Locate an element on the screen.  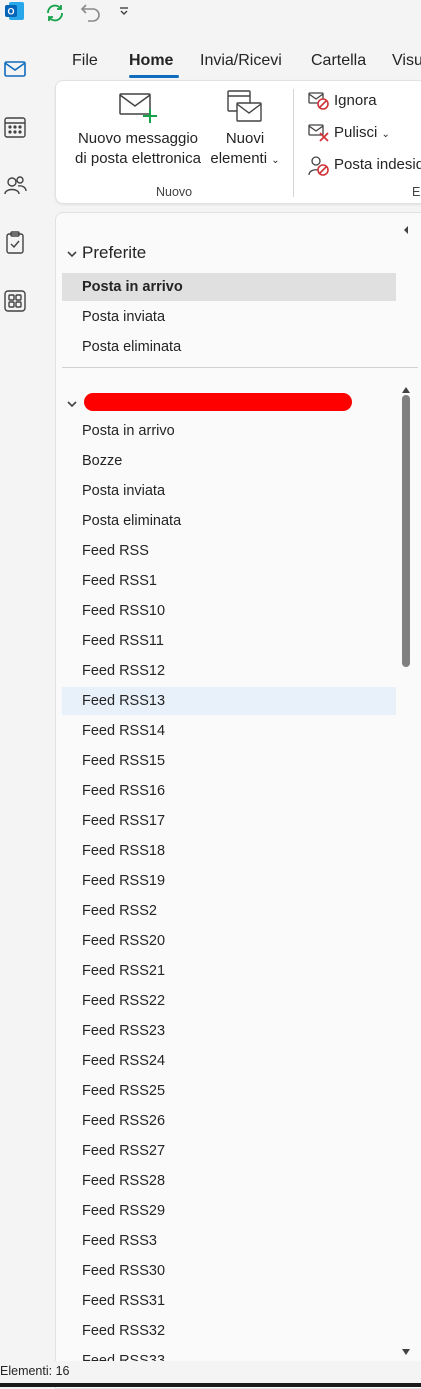
folder-item: Posta inviata is located at coordinates (229, 491).